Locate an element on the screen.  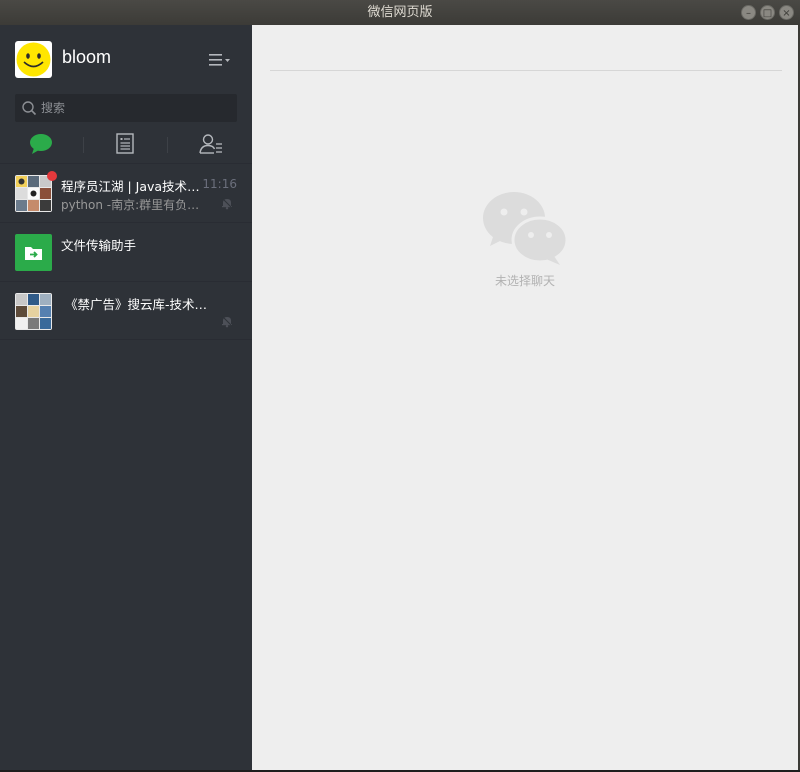
file-transfer-avatar is located at coordinates (33, 252).